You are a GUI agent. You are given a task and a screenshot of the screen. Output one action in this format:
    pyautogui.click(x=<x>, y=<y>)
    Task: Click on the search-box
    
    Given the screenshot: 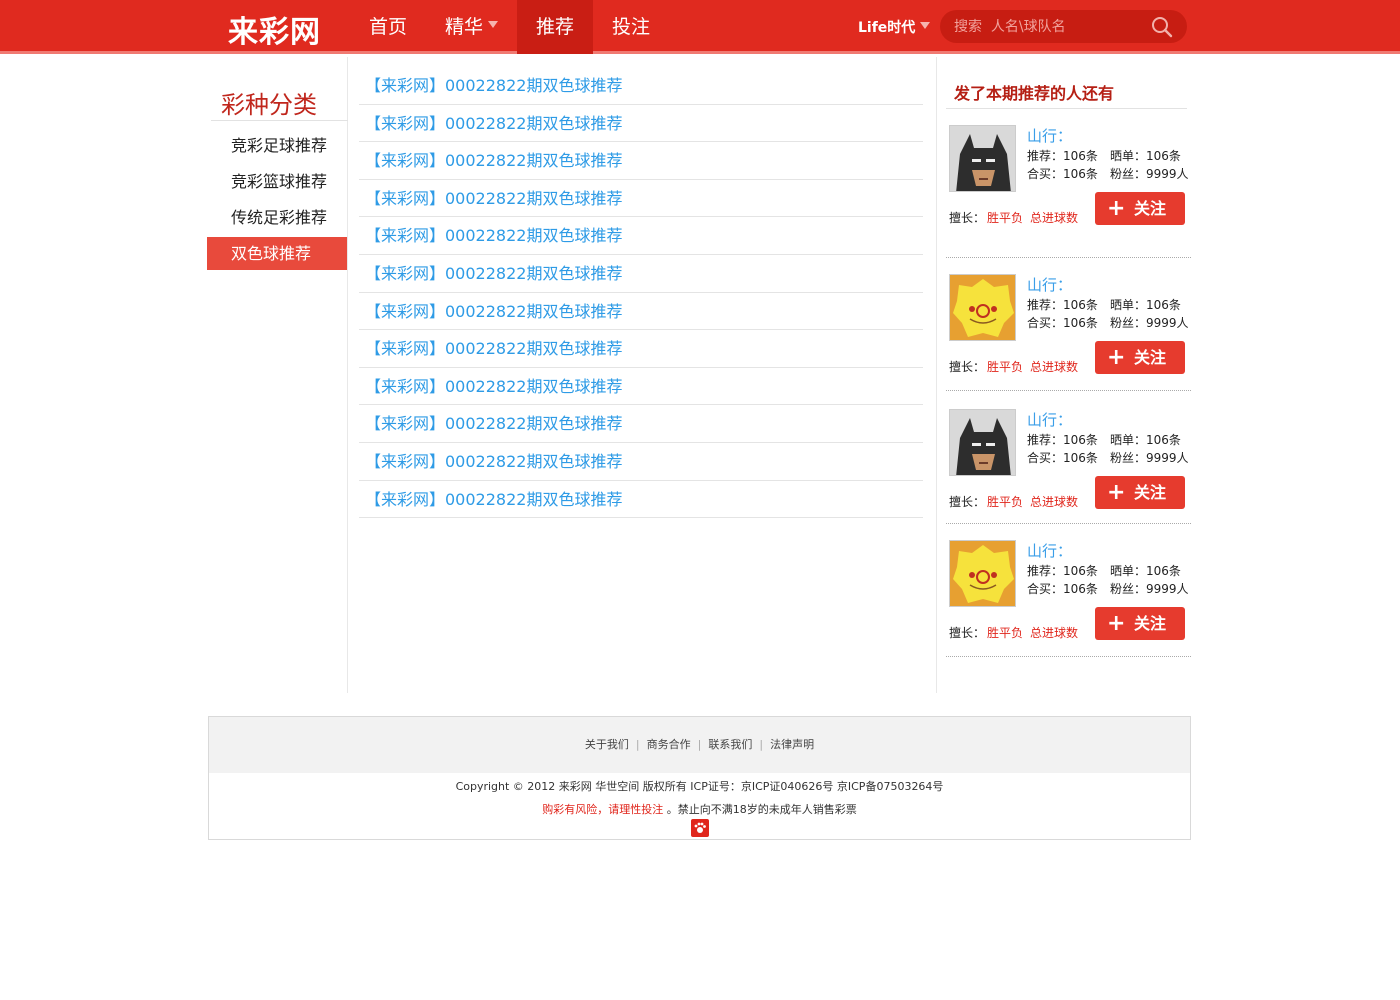 What is the action you would take?
    pyautogui.click(x=1063, y=26)
    